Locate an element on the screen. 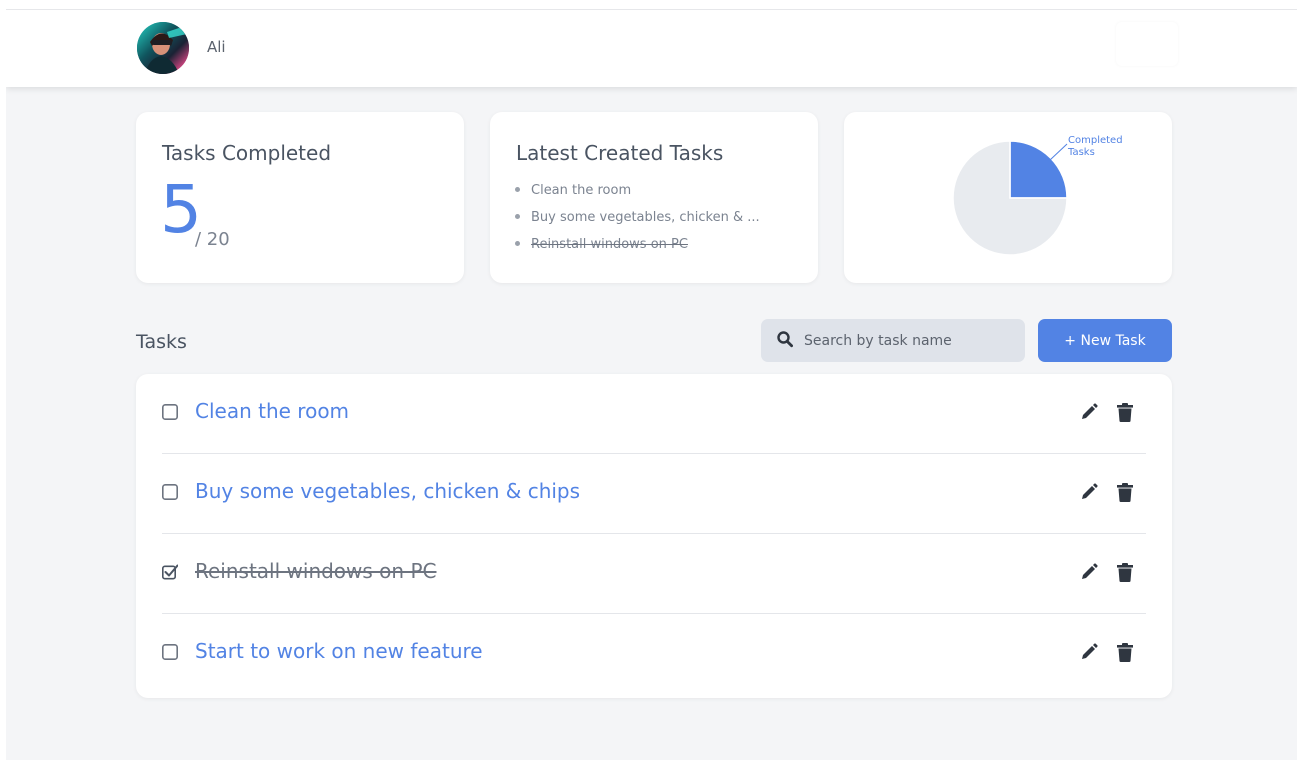 The width and height of the screenshot is (1297, 760). completion-chart-card: Completed Tasks is located at coordinates (1008, 197).